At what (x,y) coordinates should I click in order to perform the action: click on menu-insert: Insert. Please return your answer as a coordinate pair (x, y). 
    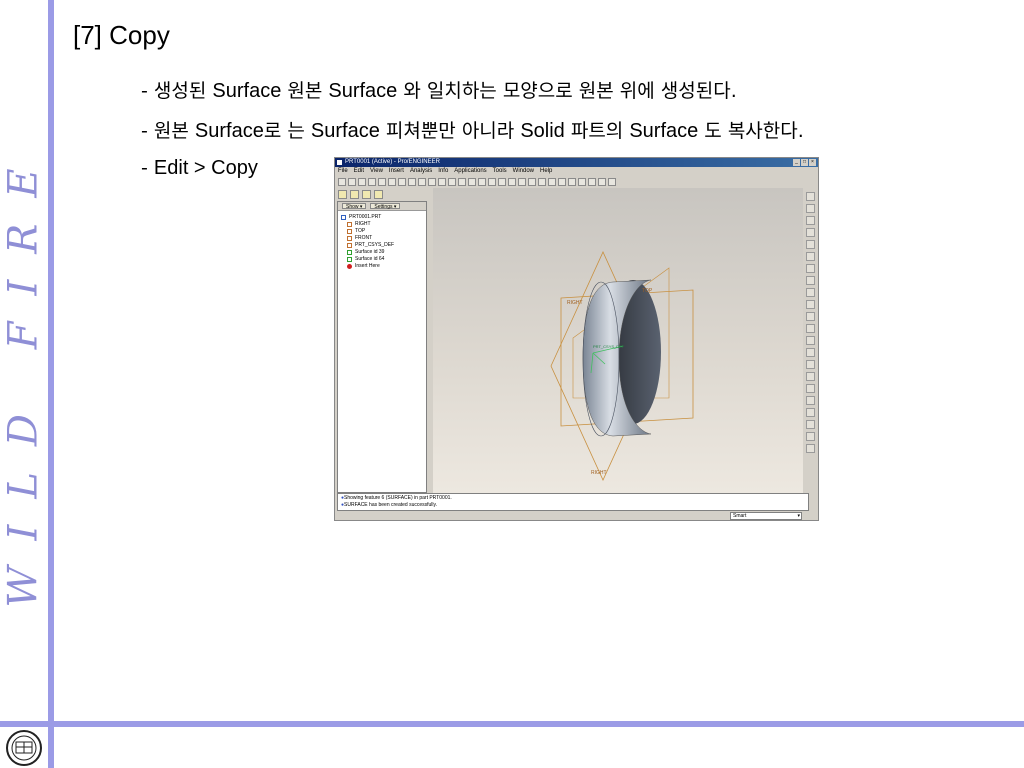
    Looking at the image, I should click on (396, 171).